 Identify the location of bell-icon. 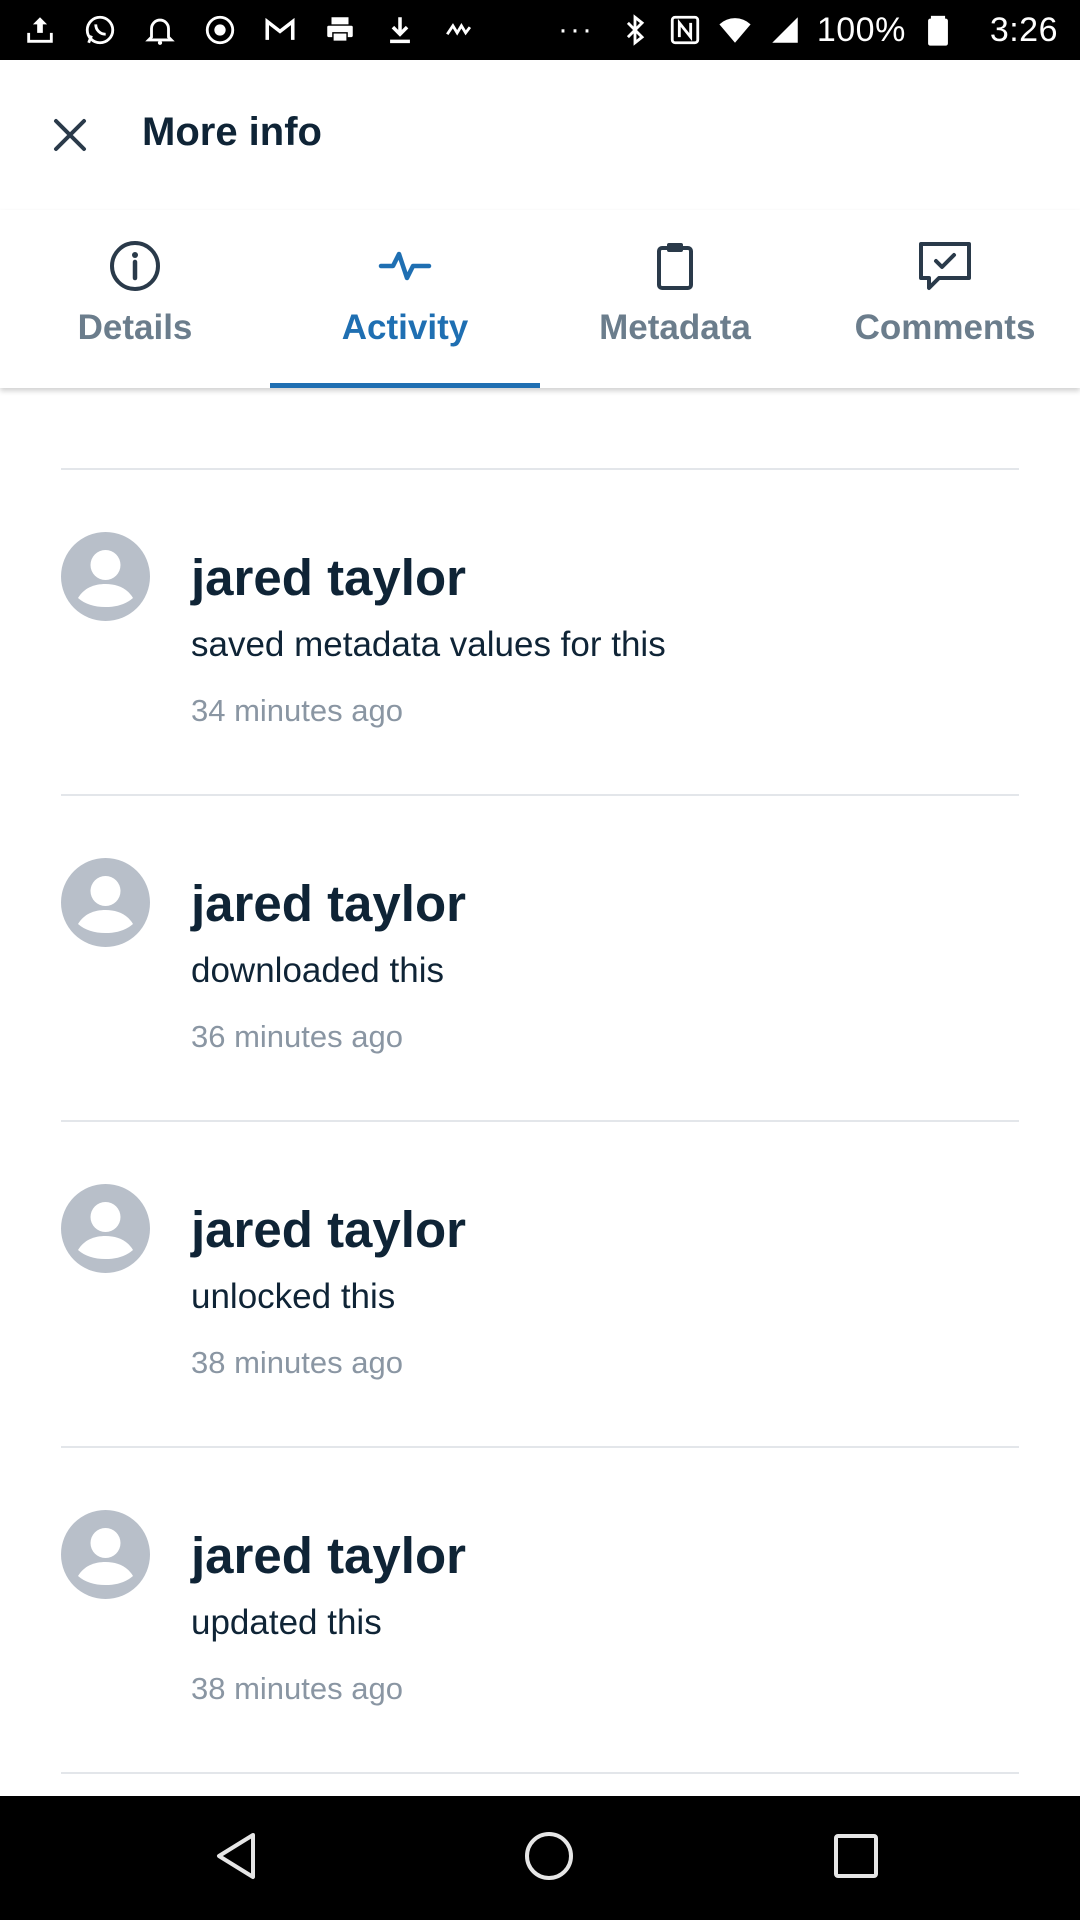
(160, 30).